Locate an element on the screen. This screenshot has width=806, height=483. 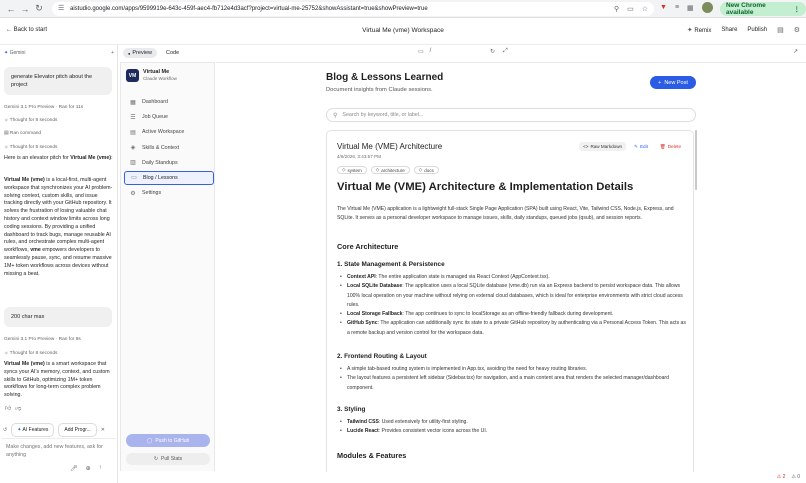
deploy-icon: ▤ is located at coordinates (780, 30).